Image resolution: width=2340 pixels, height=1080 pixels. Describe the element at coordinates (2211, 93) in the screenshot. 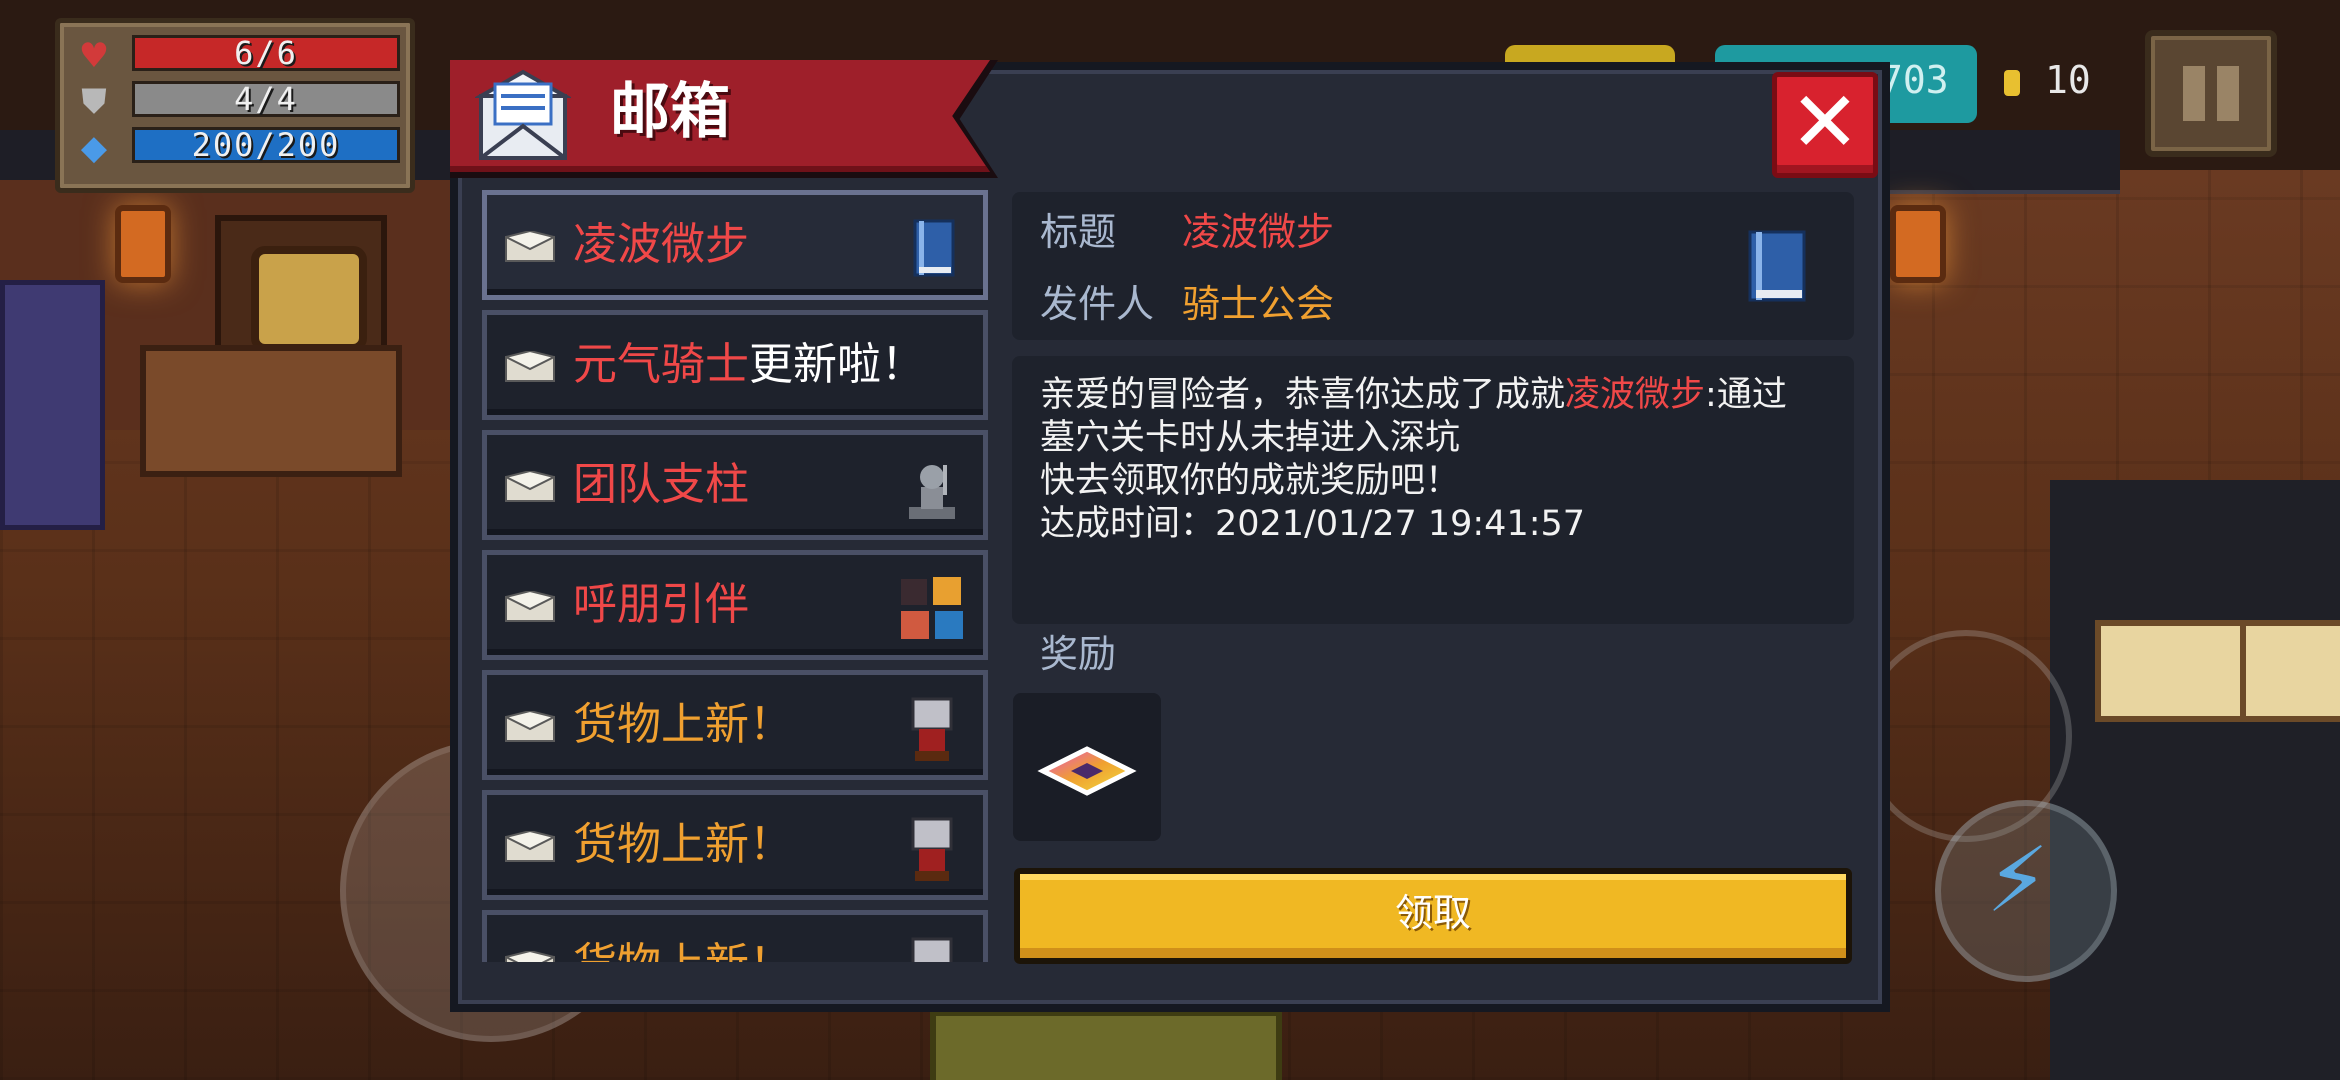

I see `pause-button` at that location.